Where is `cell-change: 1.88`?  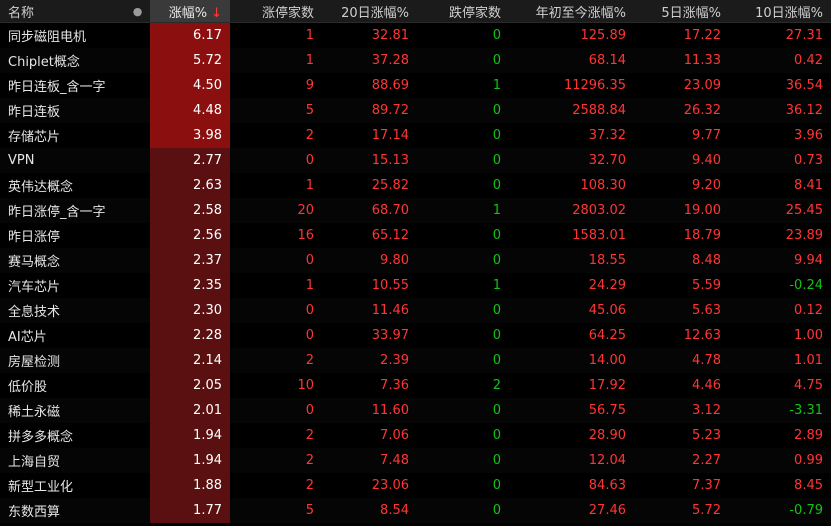 cell-change: 1.88 is located at coordinates (190, 485).